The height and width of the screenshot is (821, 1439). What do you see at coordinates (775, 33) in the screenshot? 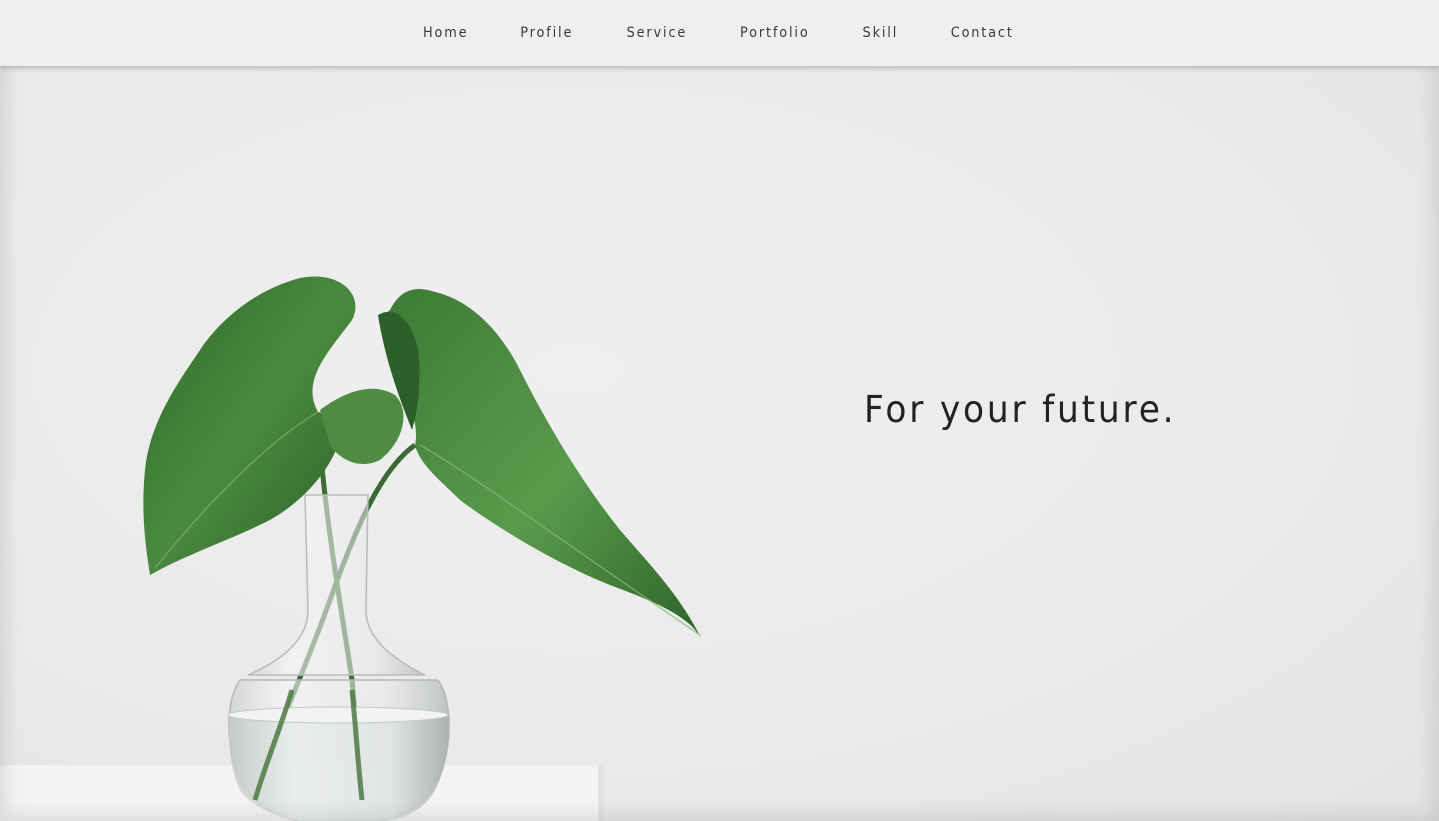
I see `nav-item-portfolio: Portfolio` at bounding box center [775, 33].